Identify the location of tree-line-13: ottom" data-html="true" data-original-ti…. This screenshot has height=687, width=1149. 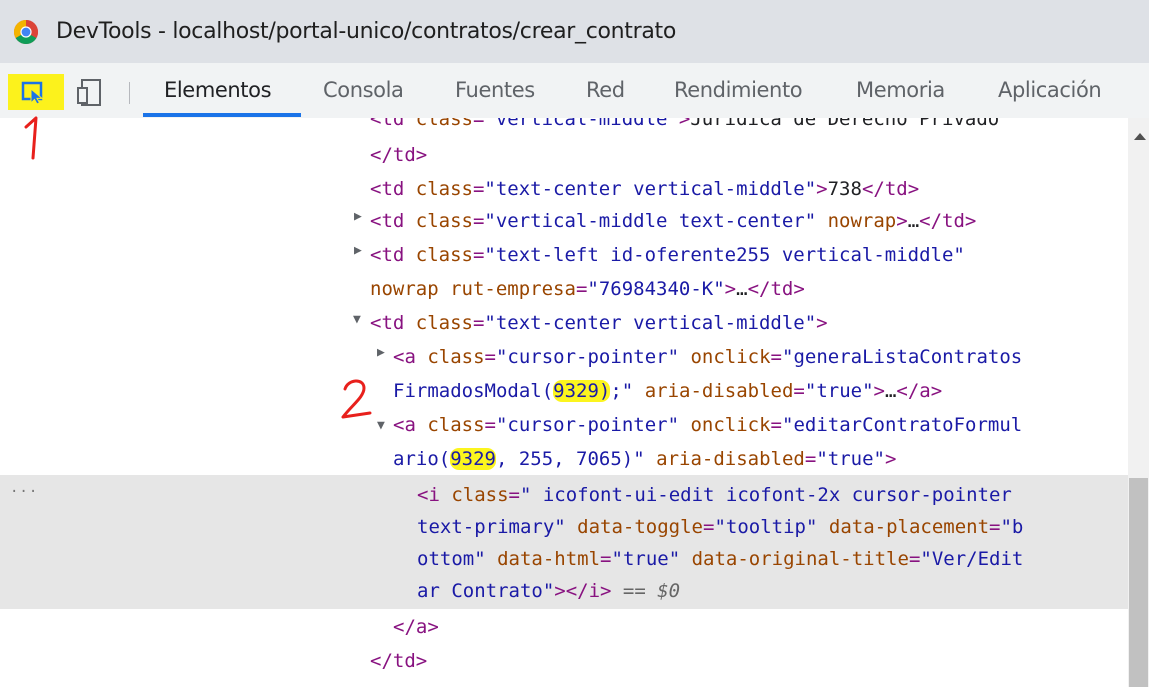
(720, 559).